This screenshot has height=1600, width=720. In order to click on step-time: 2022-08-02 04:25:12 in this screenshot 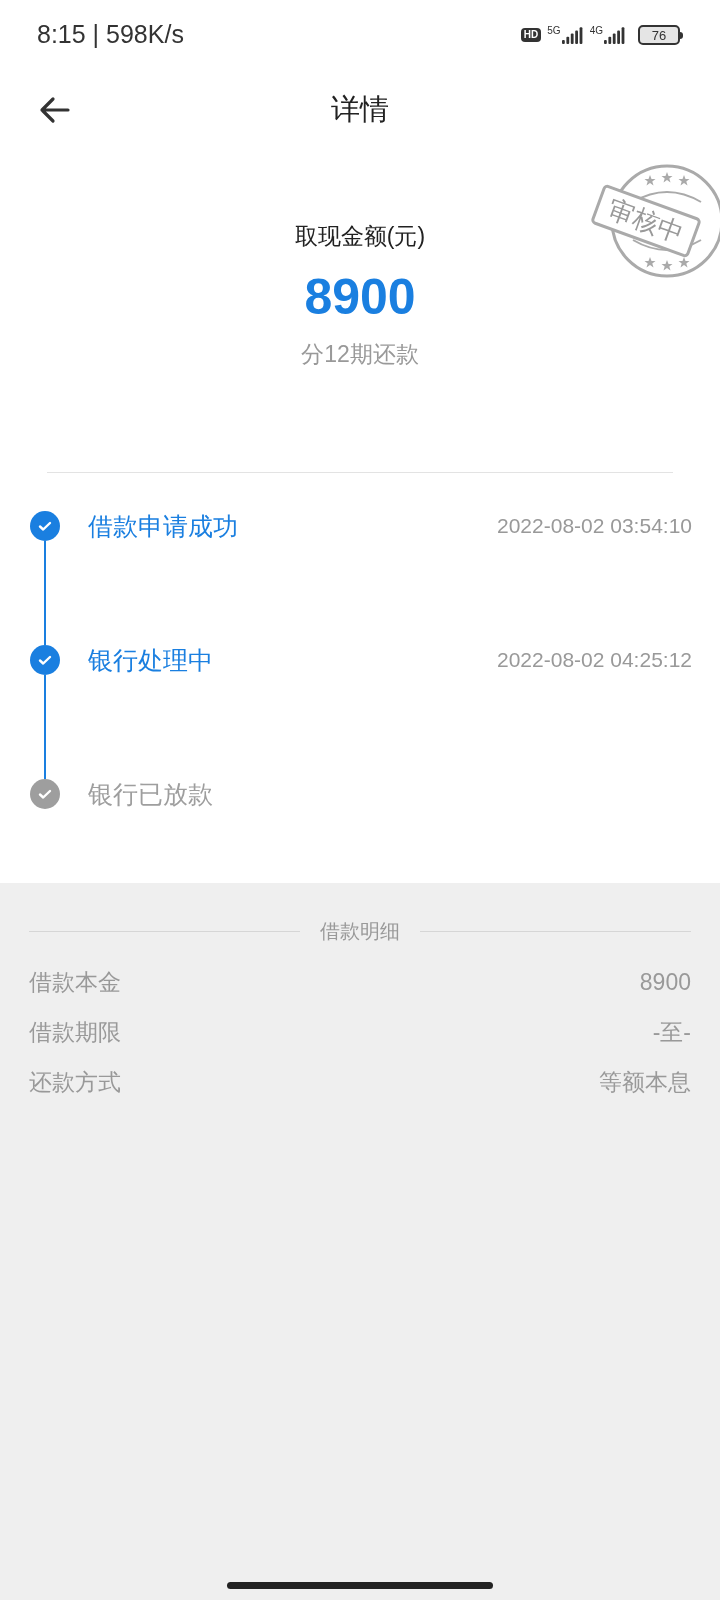, I will do `click(594, 660)`.